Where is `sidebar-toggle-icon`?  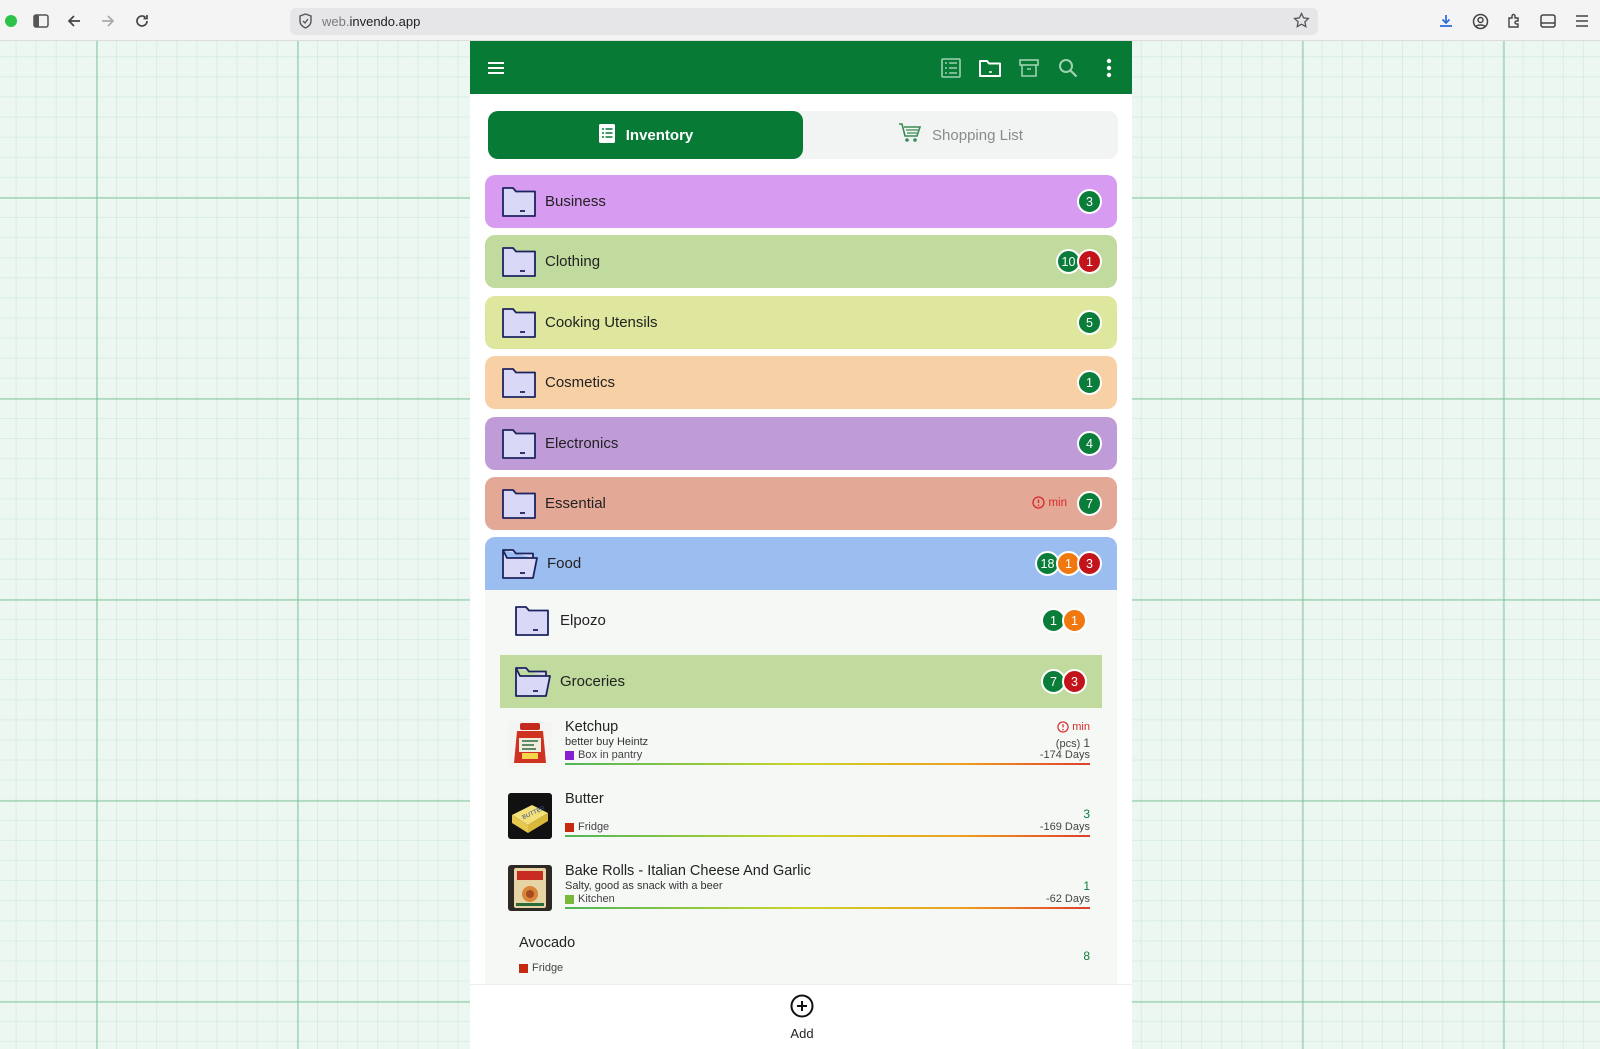 sidebar-toggle-icon is located at coordinates (41, 21).